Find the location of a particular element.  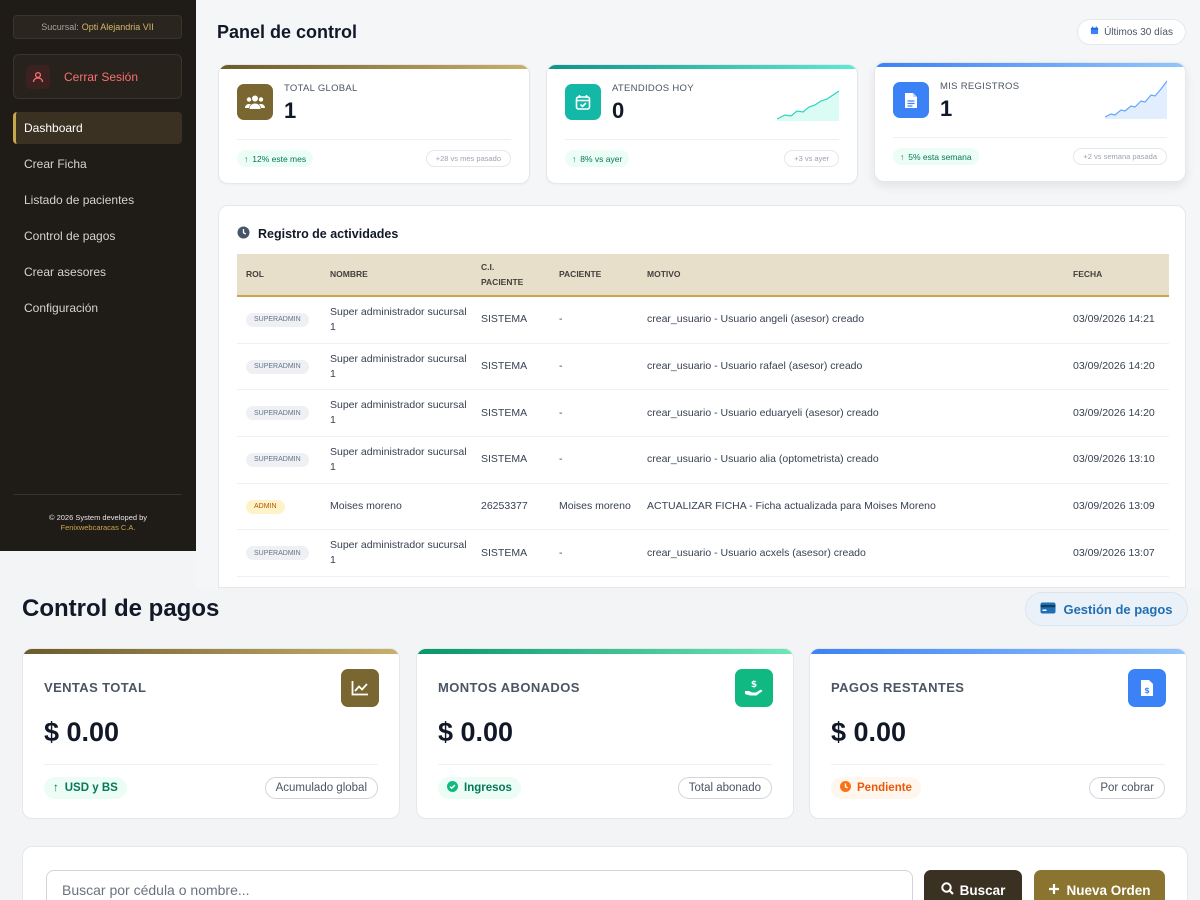

credit-card-icon is located at coordinates (1048, 609).